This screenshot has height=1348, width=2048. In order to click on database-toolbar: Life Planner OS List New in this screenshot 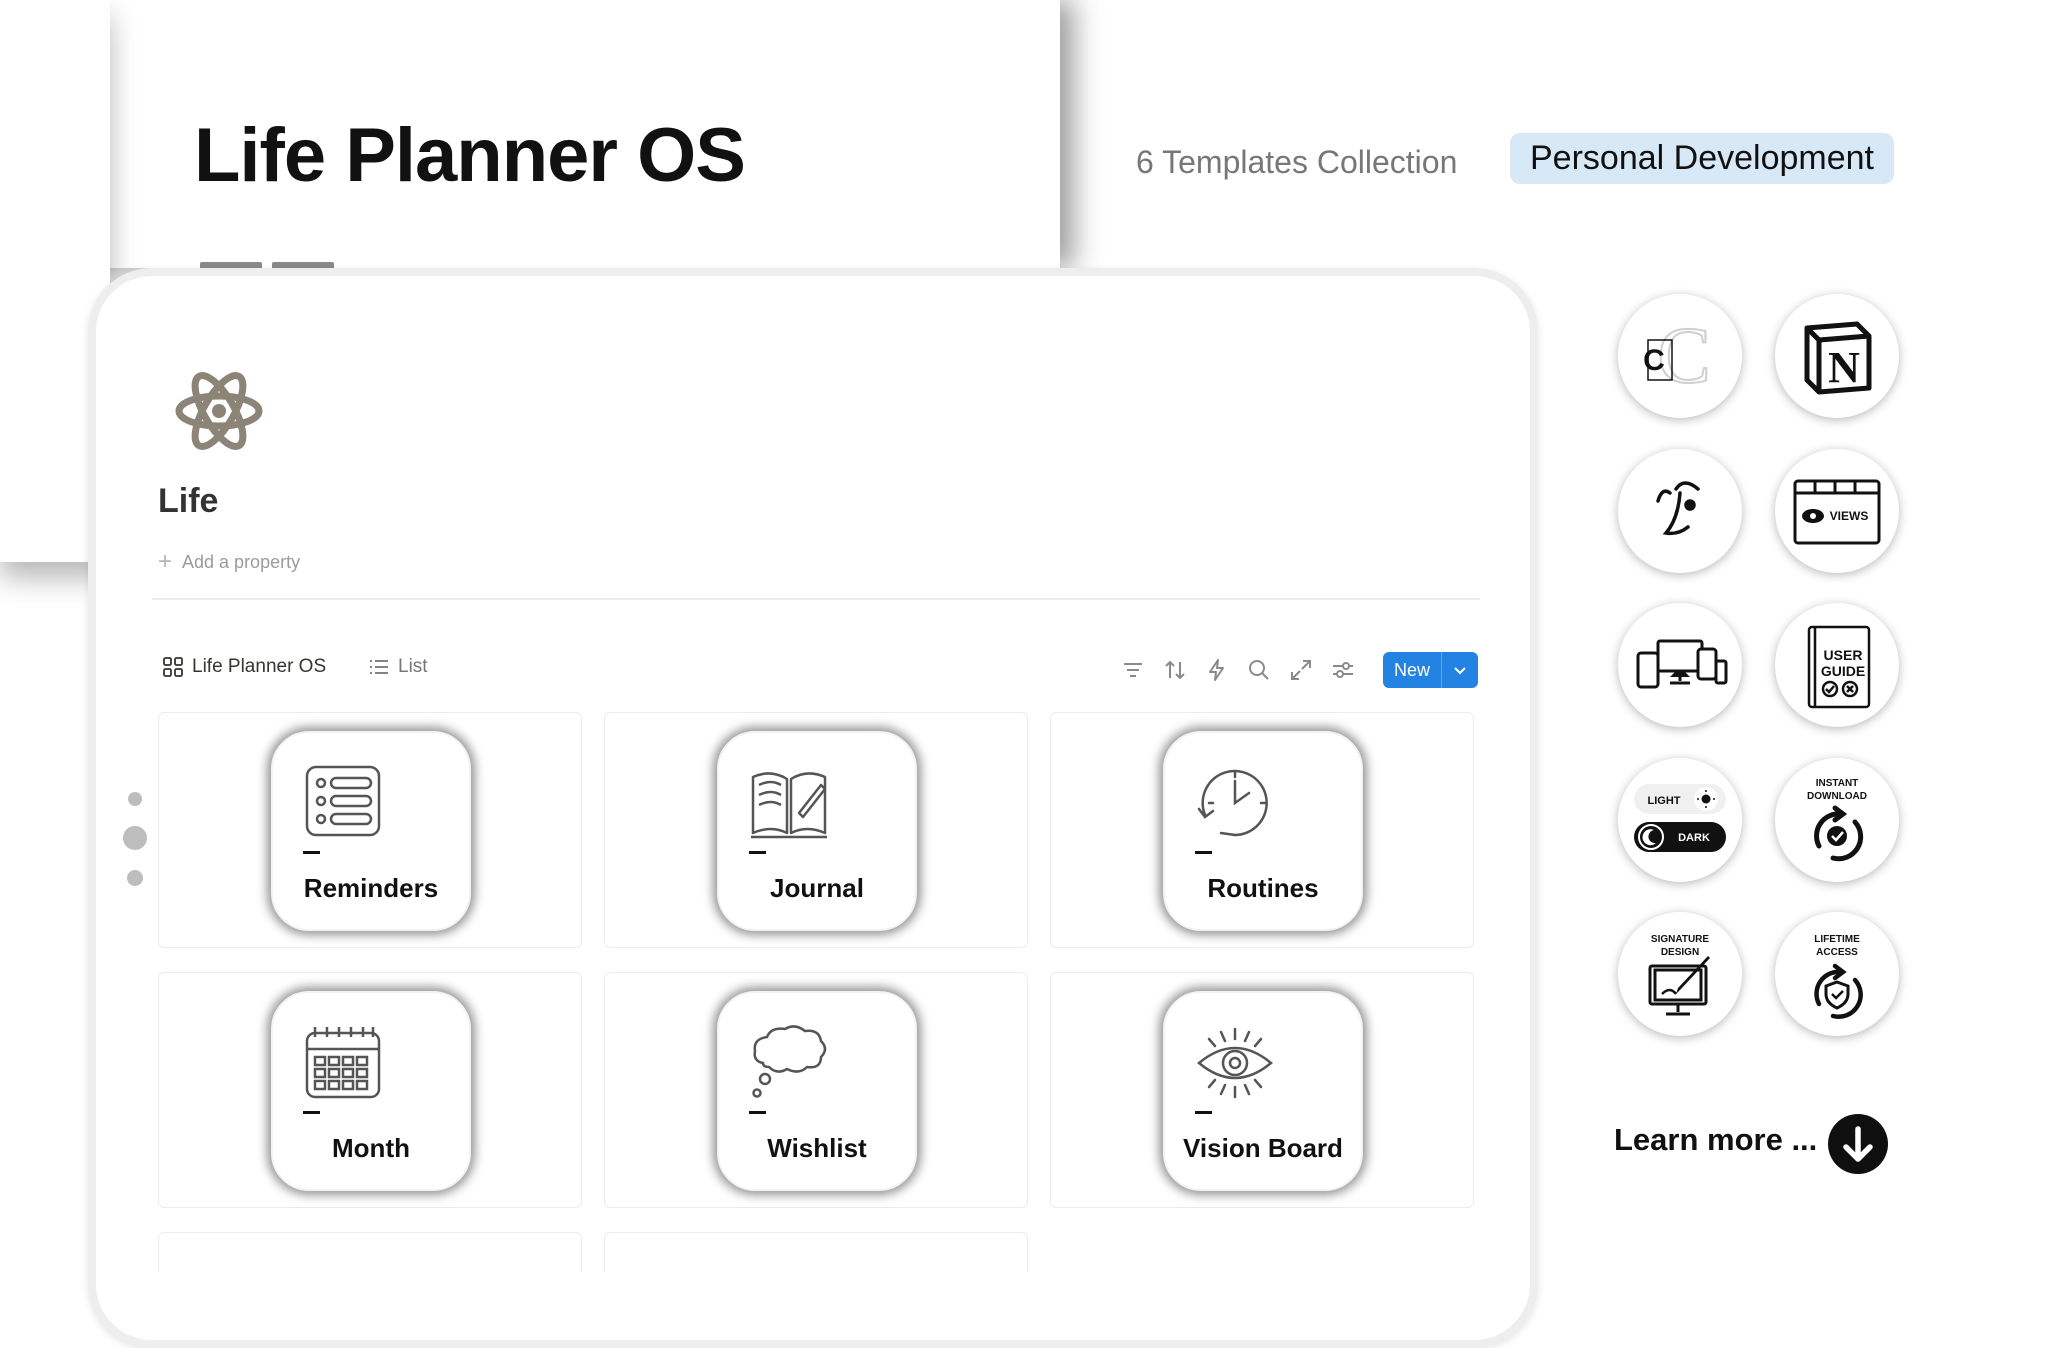, I will do `click(820, 670)`.